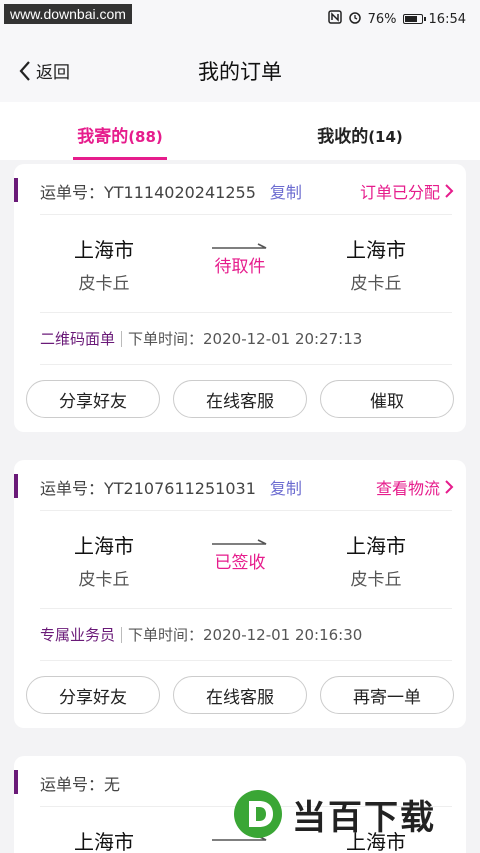 The width and height of the screenshot is (480, 853). I want to click on urge-pickup-button: 催取, so click(387, 399).